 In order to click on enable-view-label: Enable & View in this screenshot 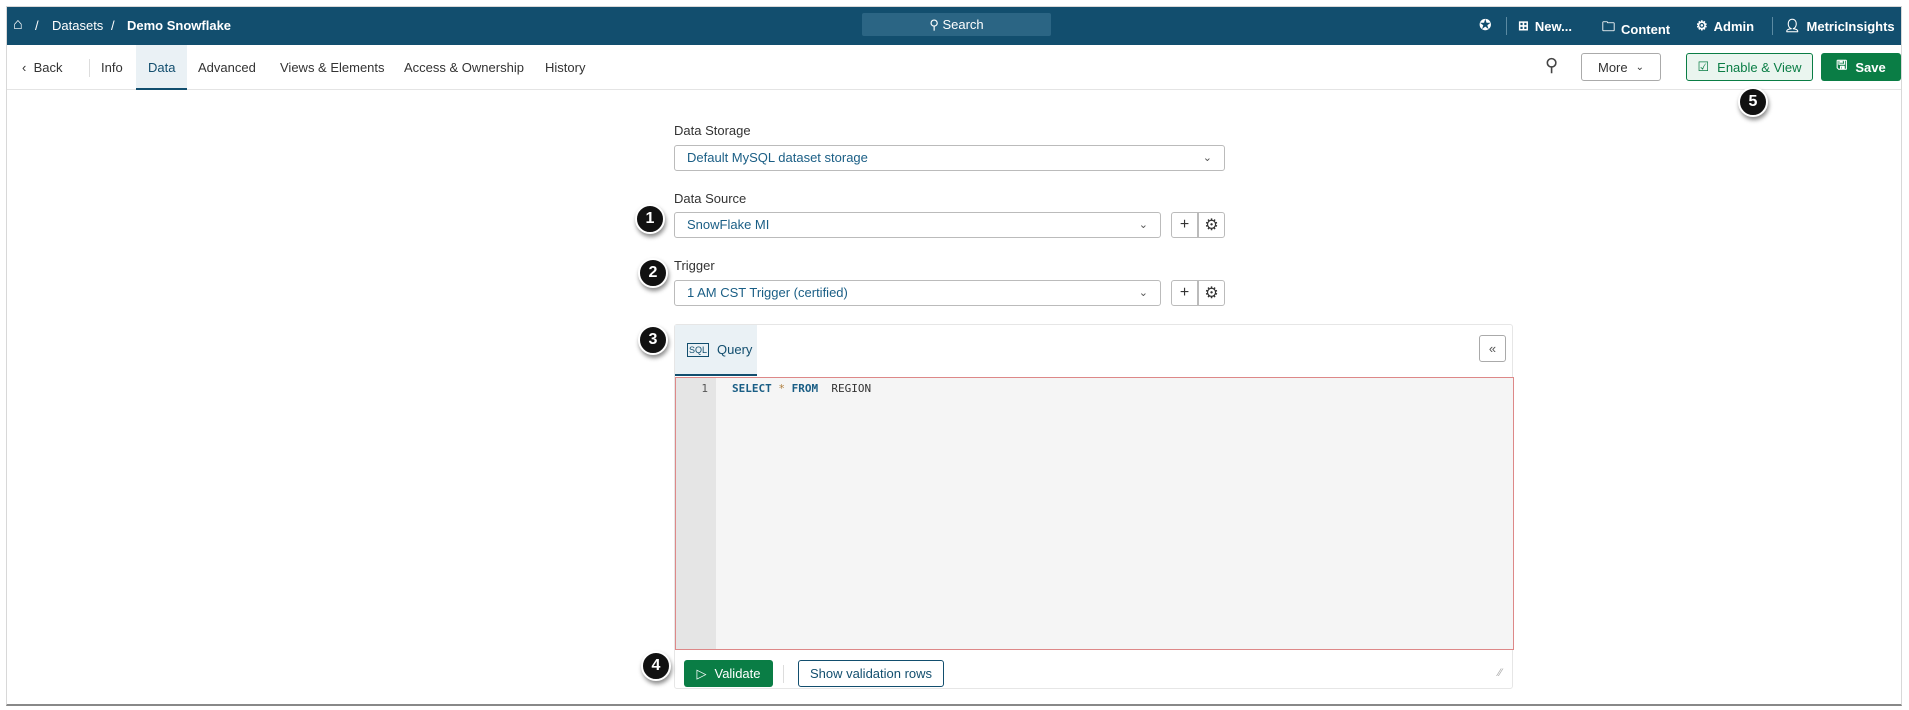, I will do `click(1759, 67)`.